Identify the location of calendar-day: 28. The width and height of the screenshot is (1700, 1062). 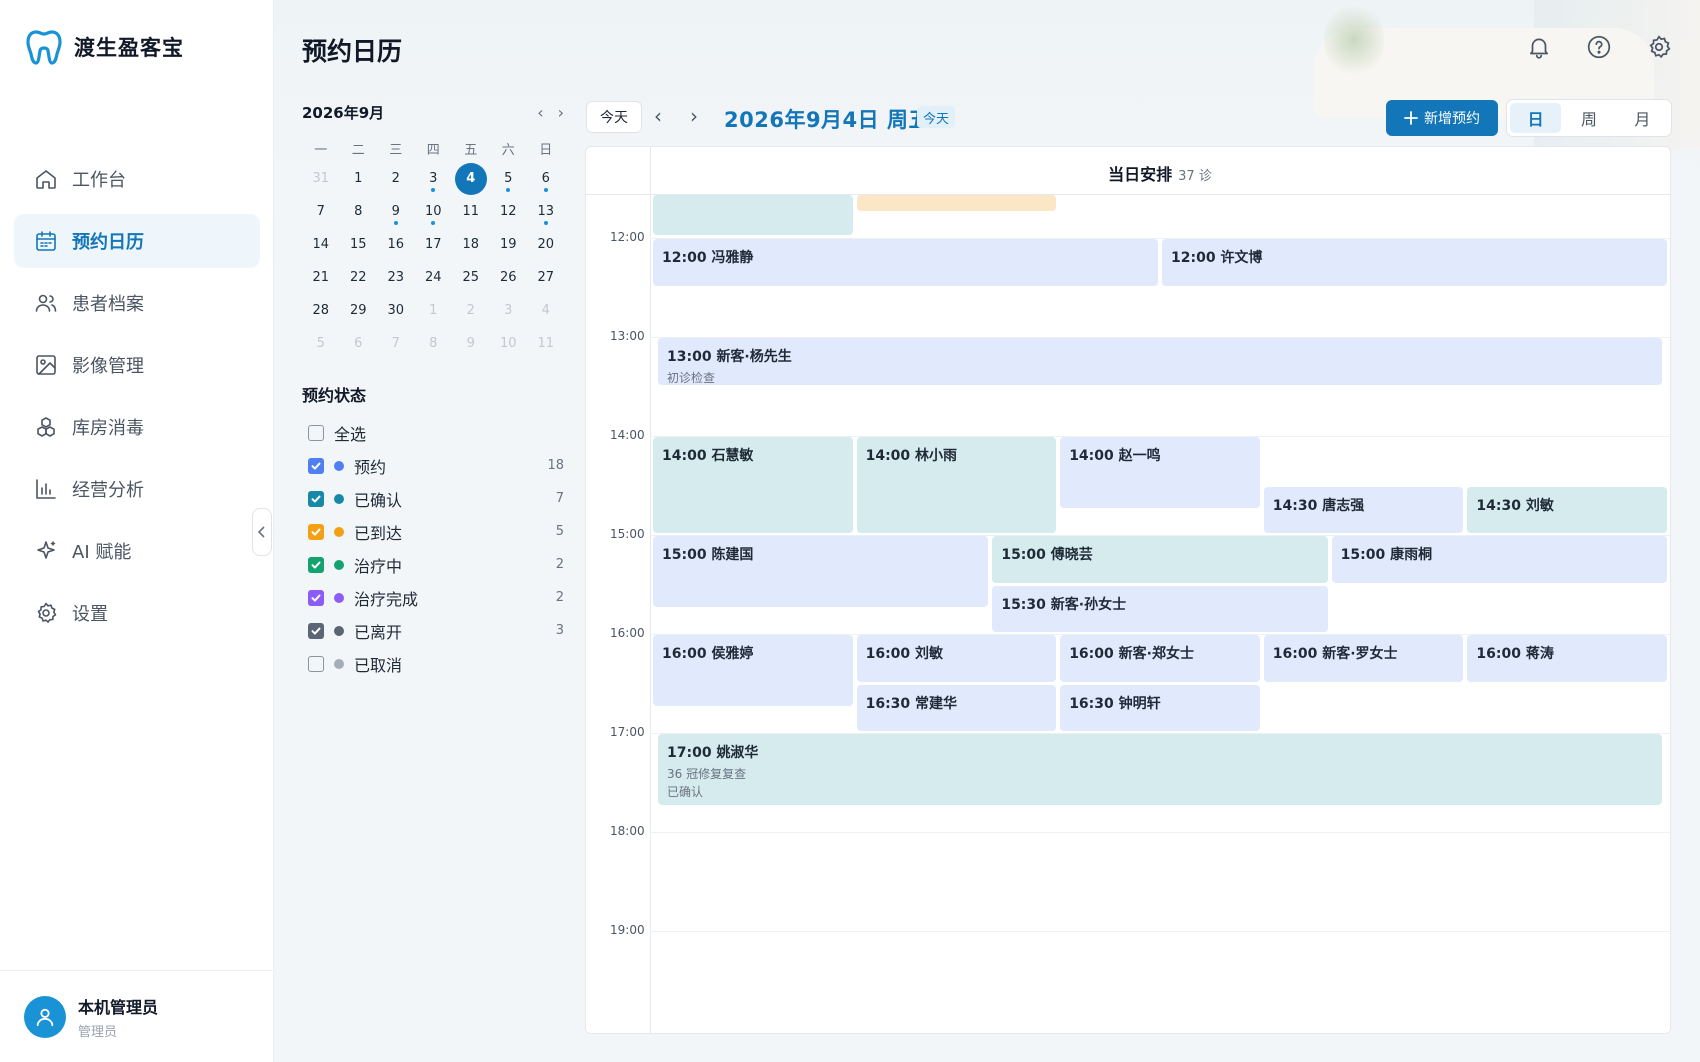
(321, 310).